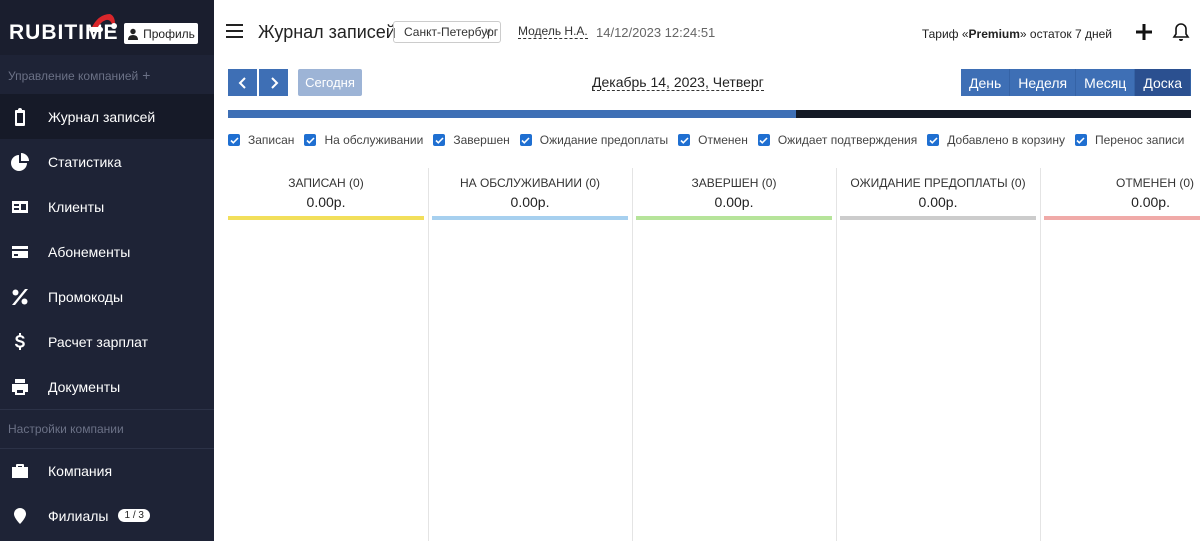  Describe the element at coordinates (20, 516) in the screenshot. I see `map-pin-icon` at that location.